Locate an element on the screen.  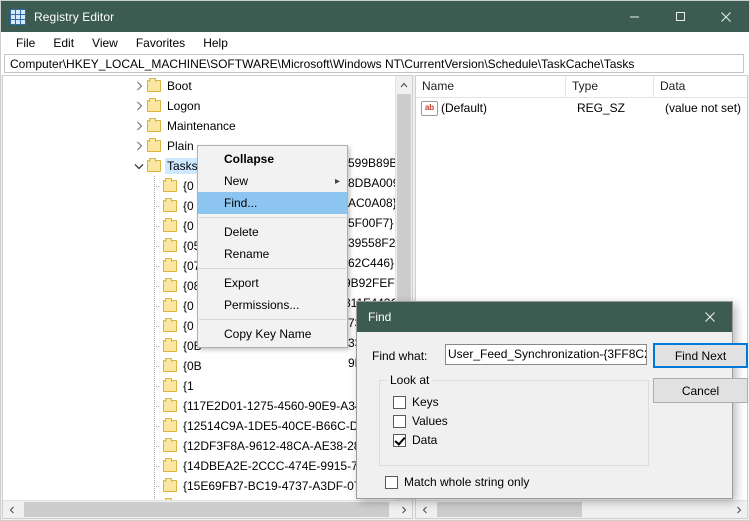
values-horizontal-scrollbar is located at coordinates (581, 509).